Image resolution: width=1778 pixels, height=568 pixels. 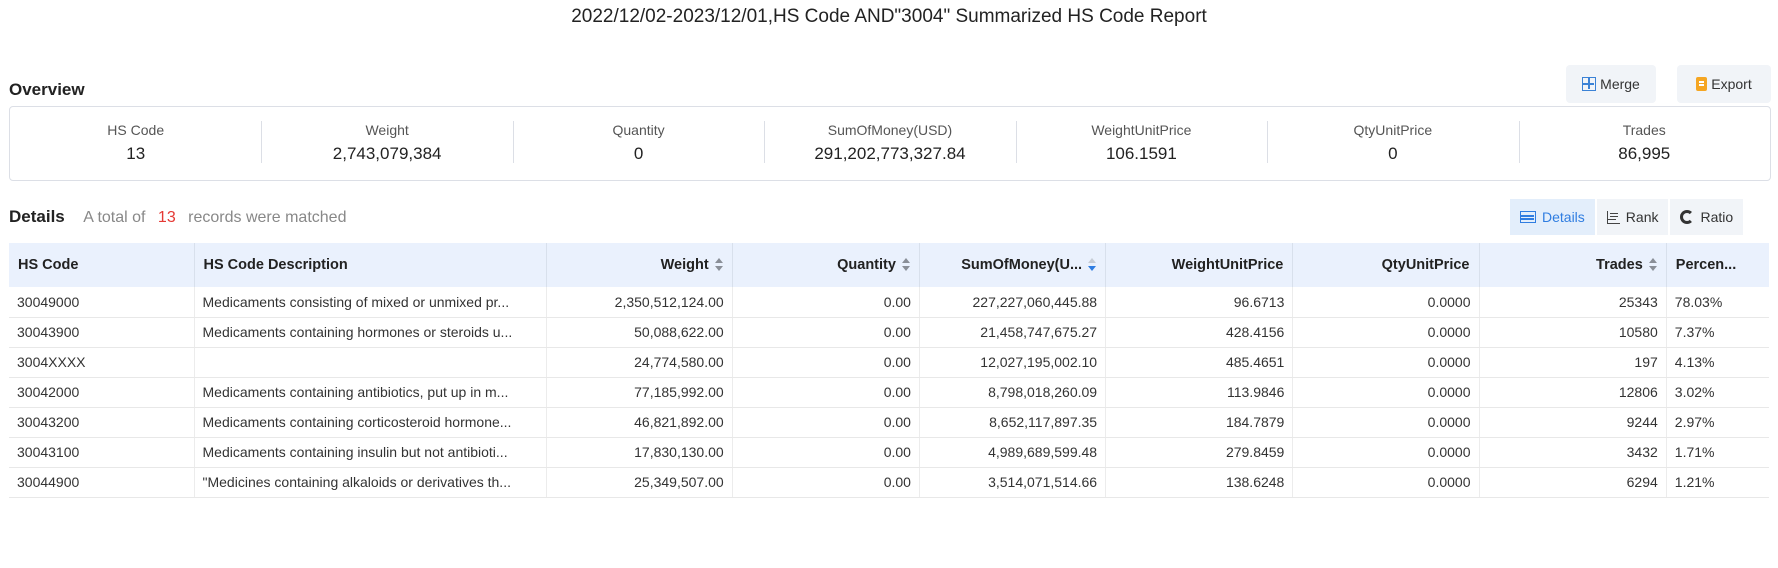 I want to click on ratio-view-label: Ratio, so click(x=1717, y=217).